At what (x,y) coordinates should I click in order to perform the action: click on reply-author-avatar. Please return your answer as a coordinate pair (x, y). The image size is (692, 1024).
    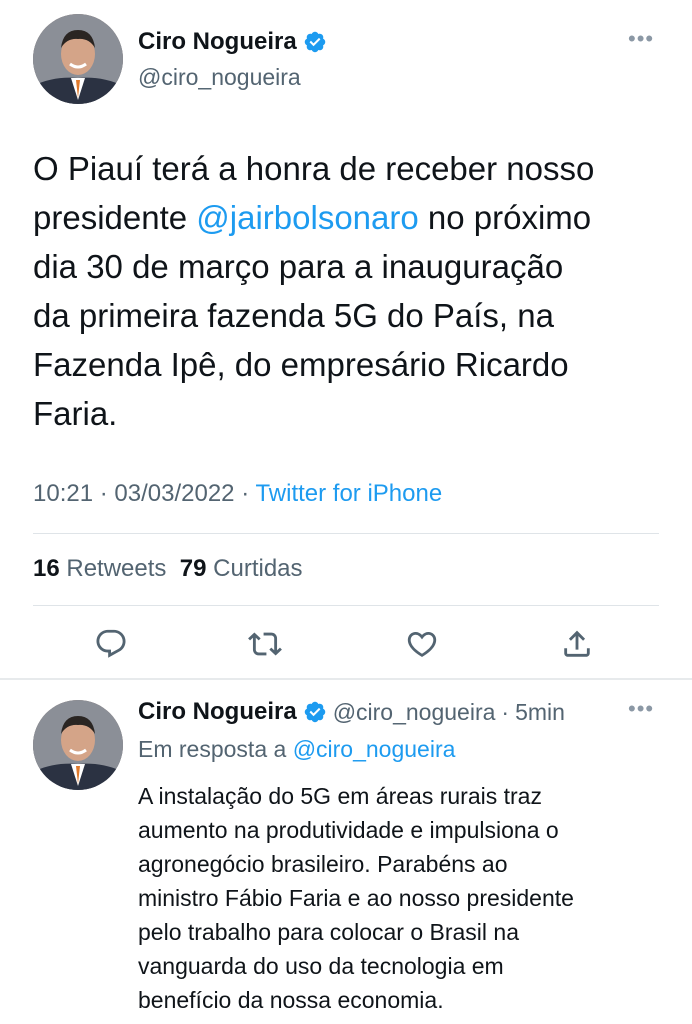
    Looking at the image, I should click on (78, 745).